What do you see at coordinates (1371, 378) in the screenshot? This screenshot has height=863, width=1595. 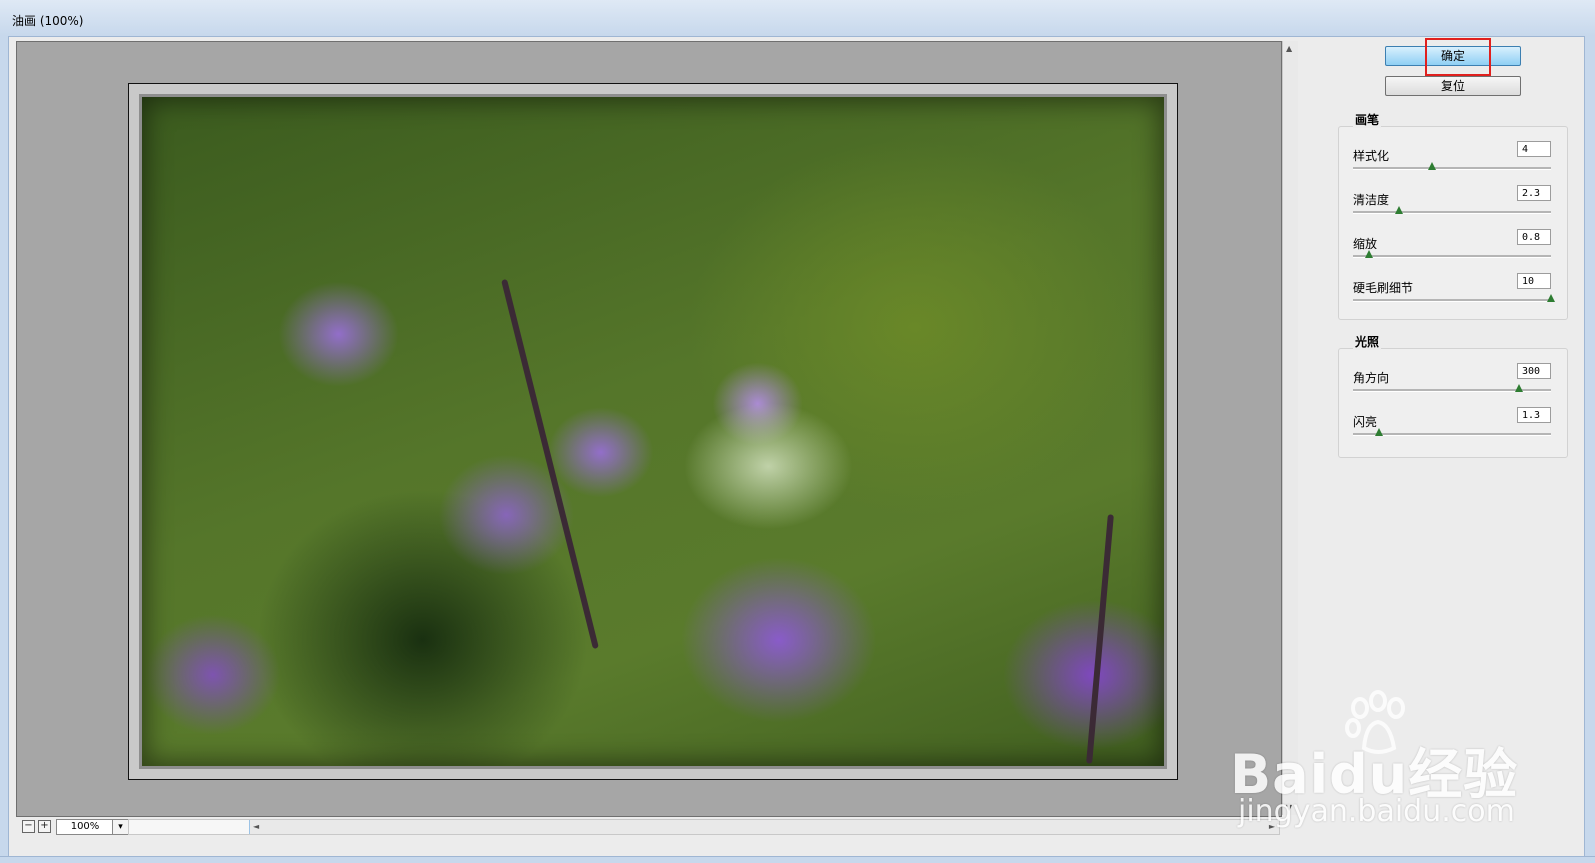 I see `slider-label: 角方向` at bounding box center [1371, 378].